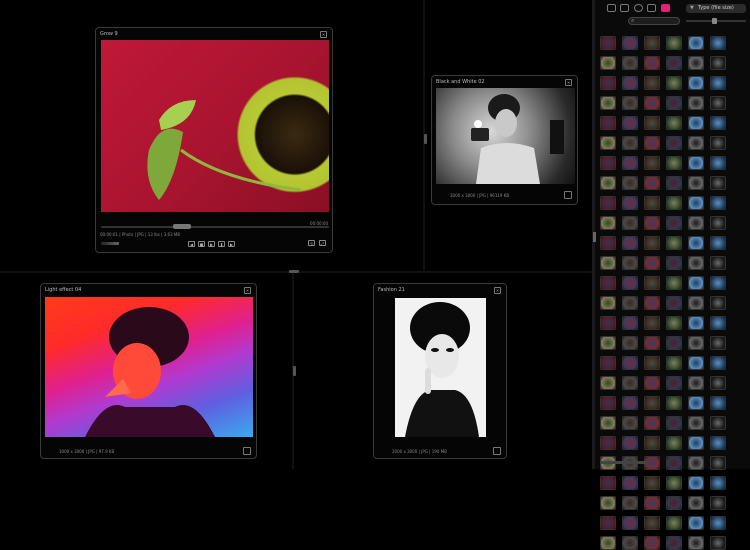 Image resolution: width=750 pixels, height=550 pixels. Describe the element at coordinates (594, 237) in the screenshot. I see `sidebar-toggle-handle` at that location.